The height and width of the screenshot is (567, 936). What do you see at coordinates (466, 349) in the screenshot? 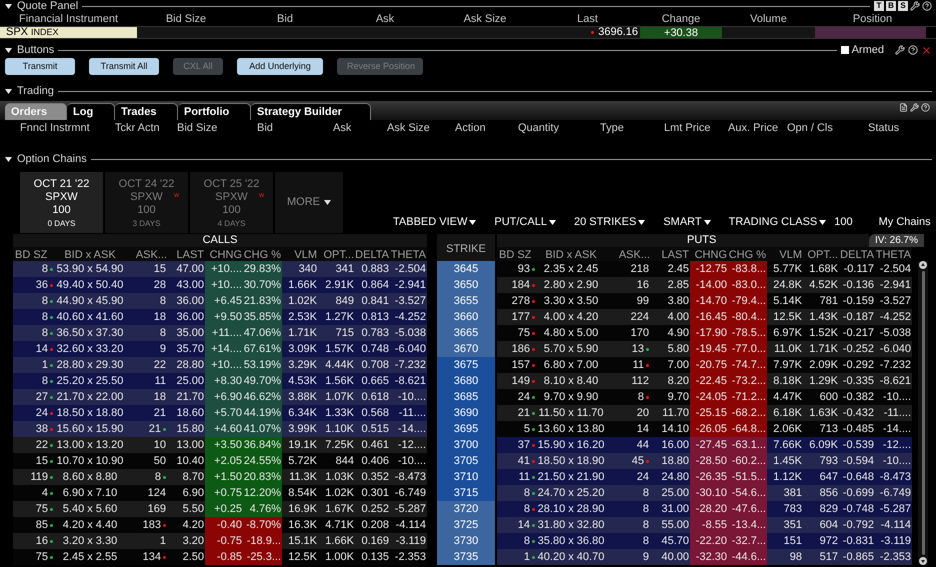
I see `strike-cell: 3670` at bounding box center [466, 349].